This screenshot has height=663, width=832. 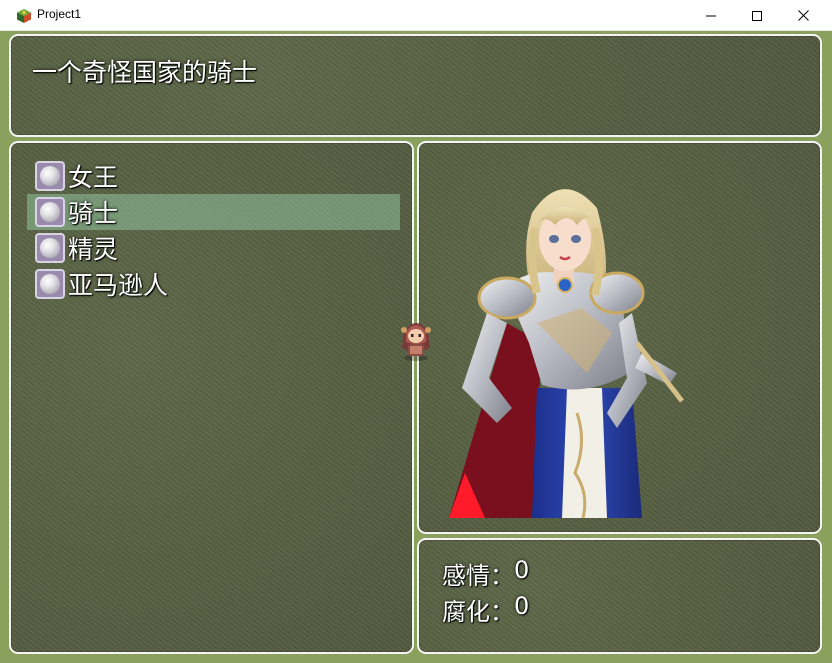 What do you see at coordinates (619, 596) in the screenshot?
I see `status-window: 感情： 0 腐化： 0` at bounding box center [619, 596].